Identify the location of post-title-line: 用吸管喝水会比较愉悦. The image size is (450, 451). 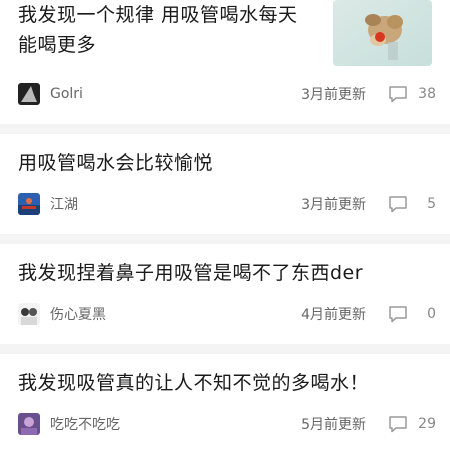
(116, 163).